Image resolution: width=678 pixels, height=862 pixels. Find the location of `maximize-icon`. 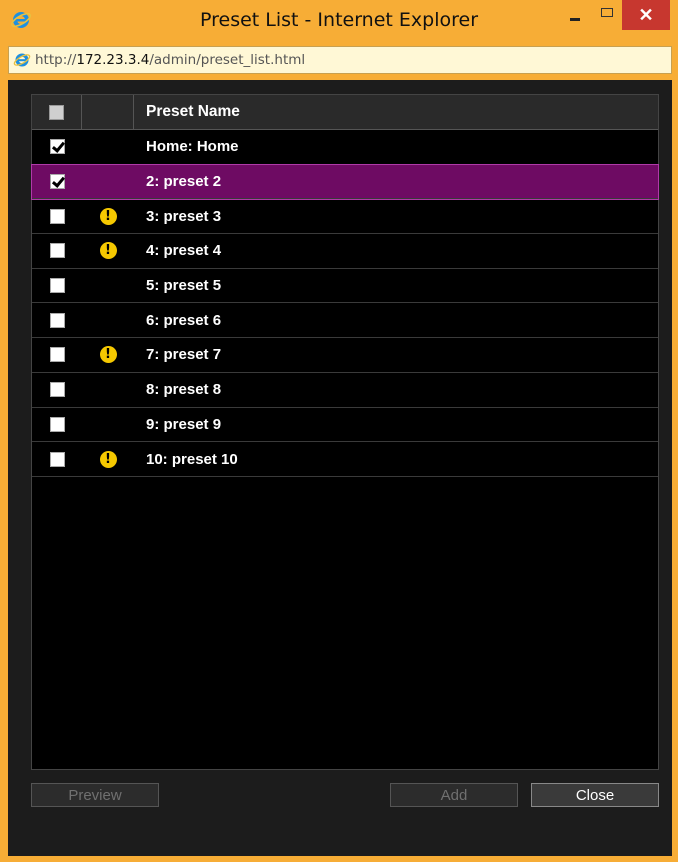

maximize-icon is located at coordinates (607, 12).